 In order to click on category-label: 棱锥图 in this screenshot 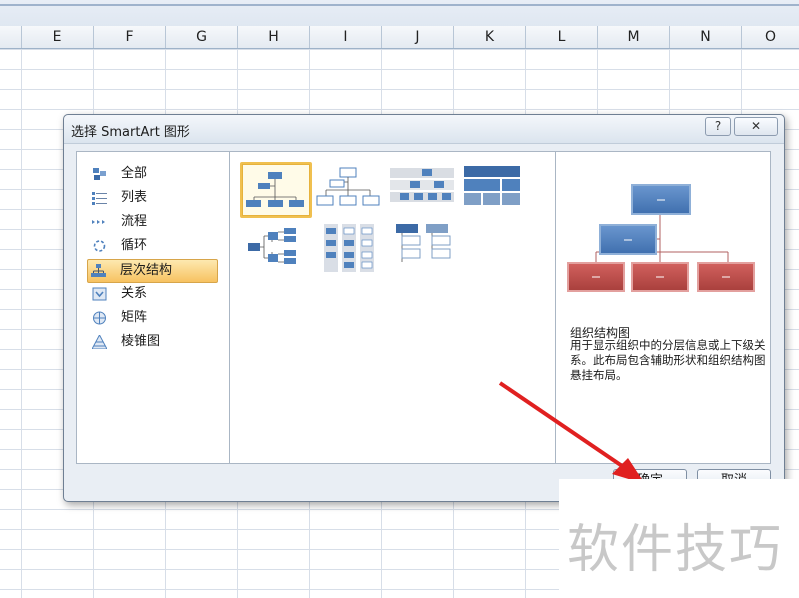, I will do `click(141, 341)`.